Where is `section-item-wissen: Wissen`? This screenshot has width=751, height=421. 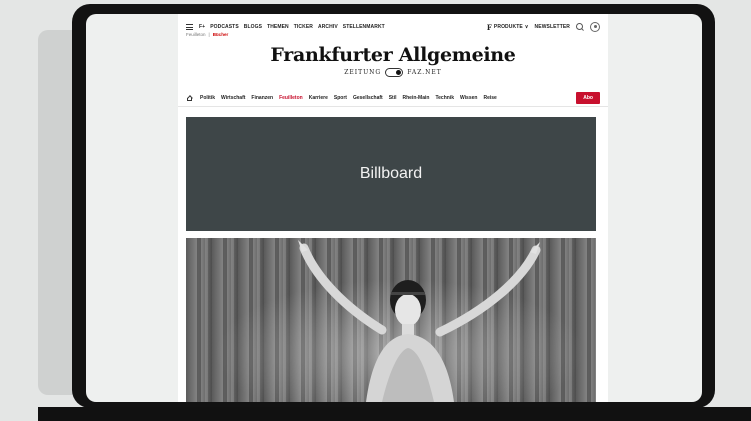
section-item-wissen: Wissen is located at coordinates (468, 98).